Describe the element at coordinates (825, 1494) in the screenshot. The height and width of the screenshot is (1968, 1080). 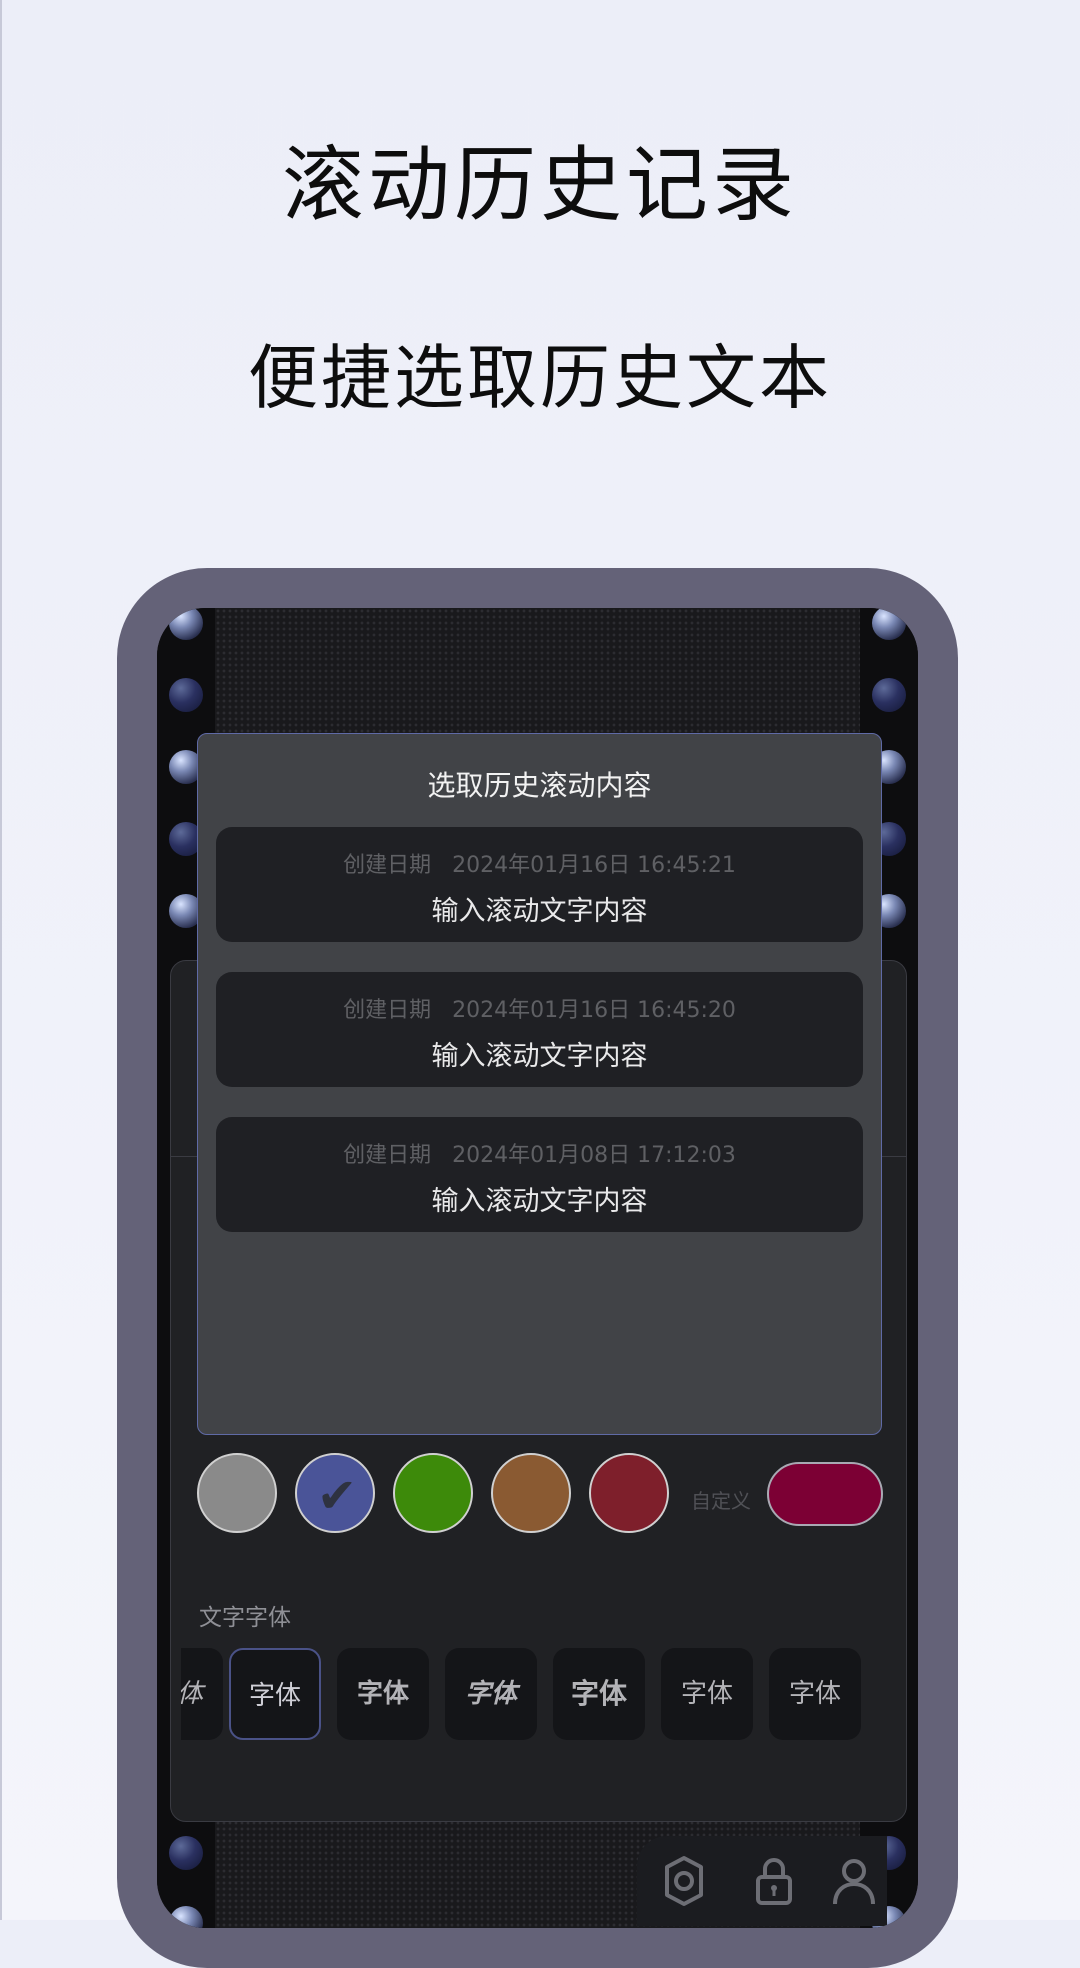
I see `custom-color-button` at that location.